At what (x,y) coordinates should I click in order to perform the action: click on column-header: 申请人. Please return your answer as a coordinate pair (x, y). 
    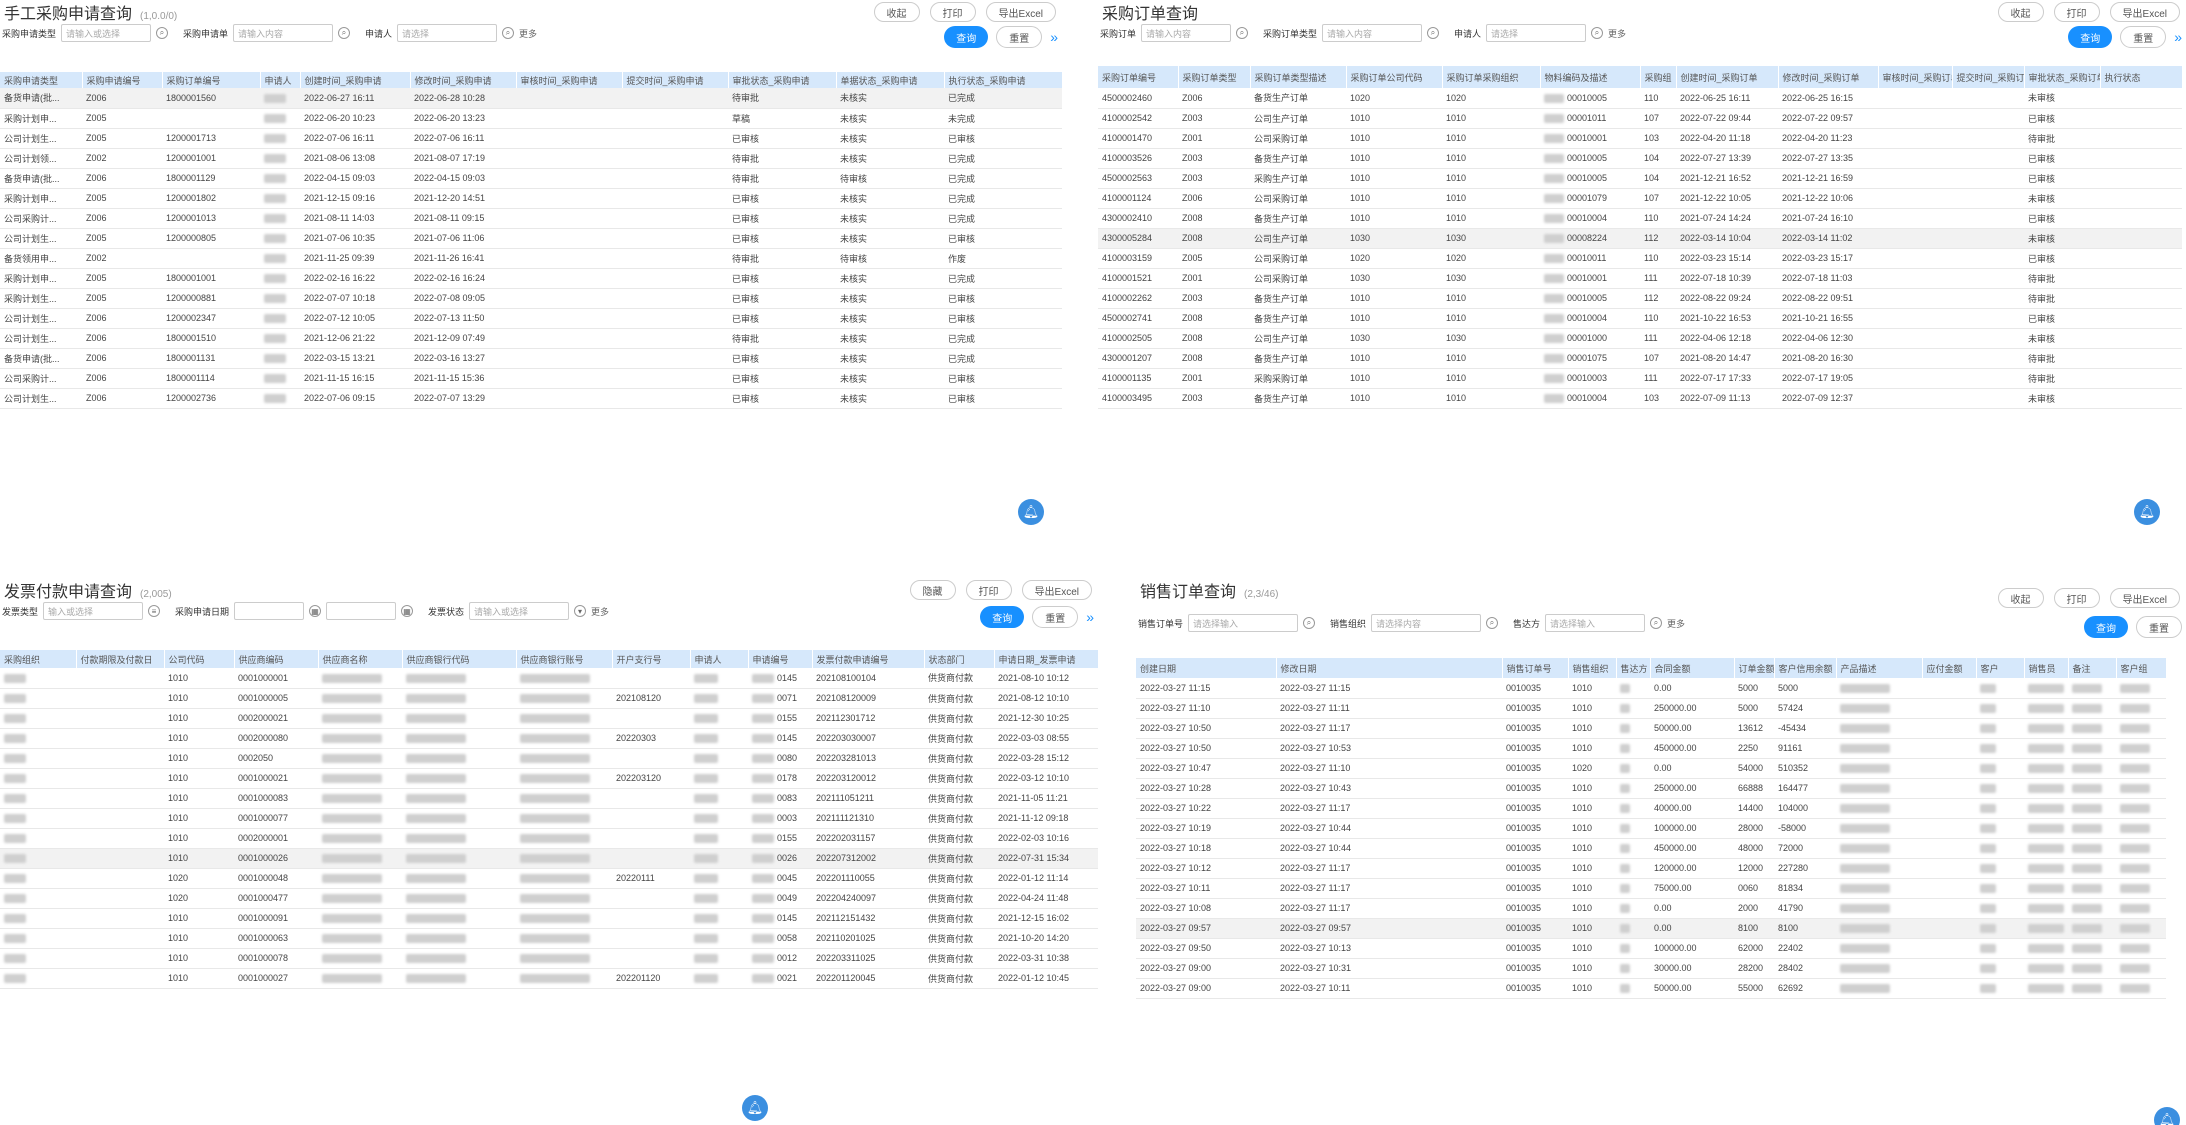
    Looking at the image, I should click on (719, 659).